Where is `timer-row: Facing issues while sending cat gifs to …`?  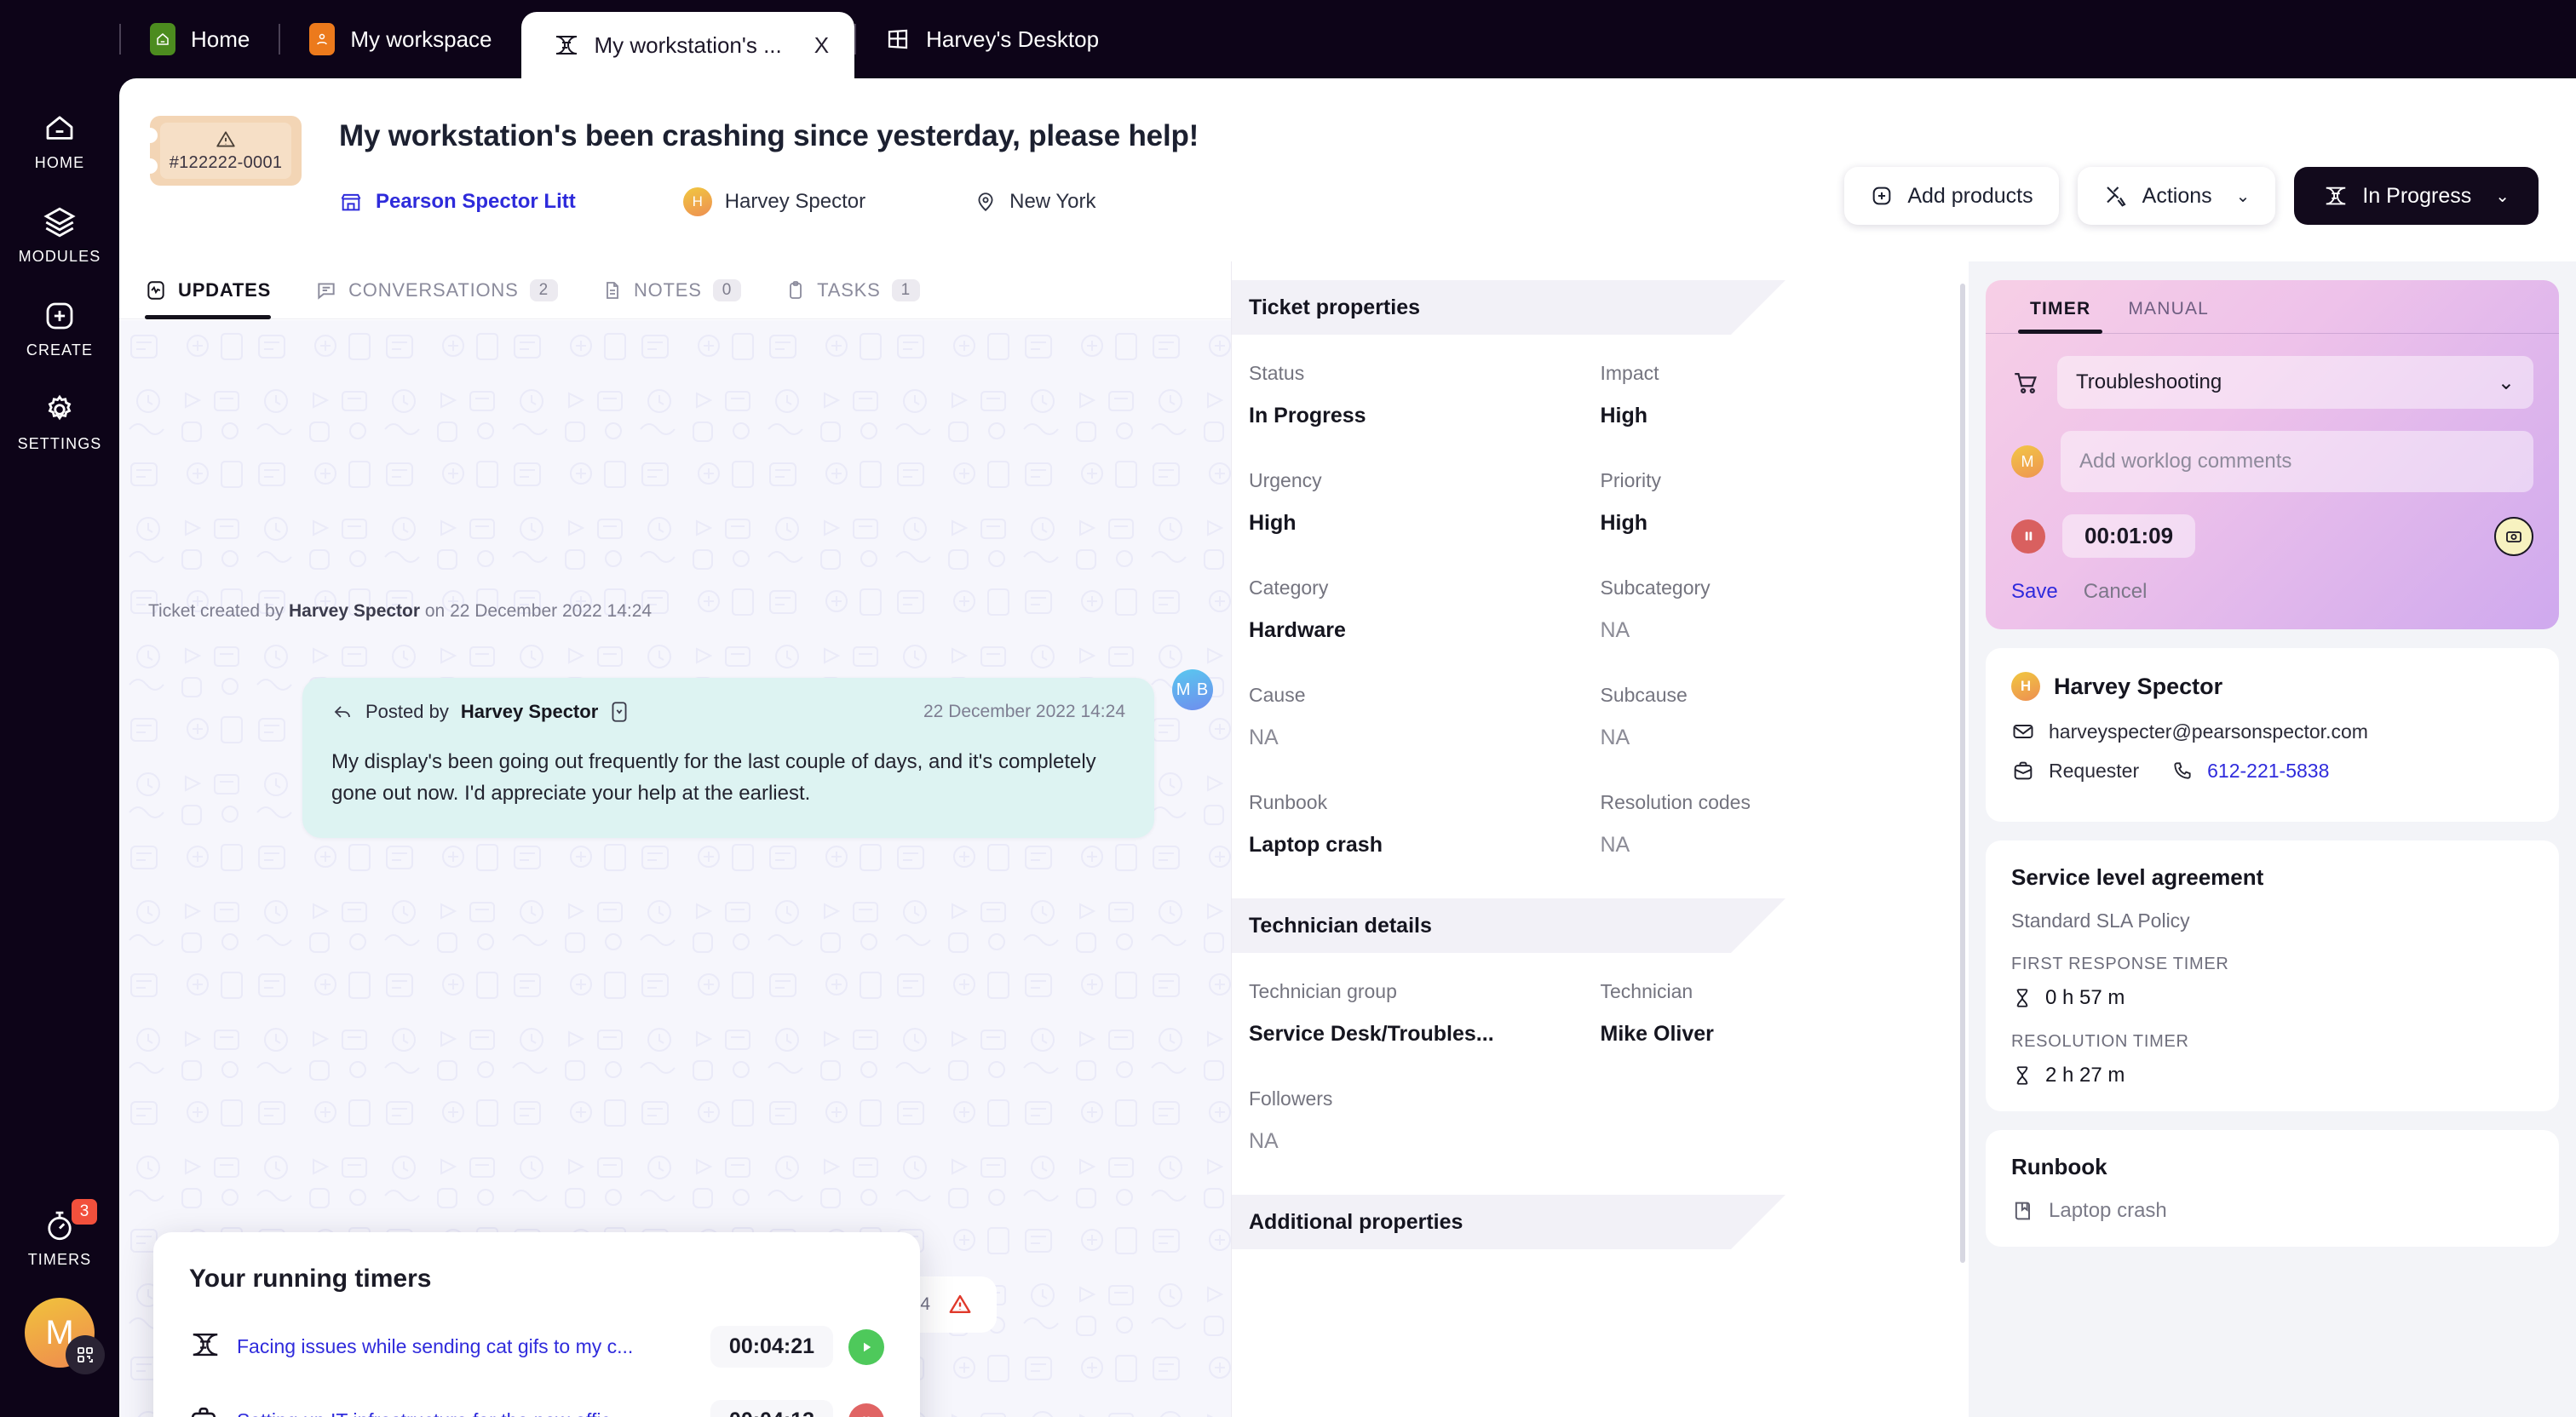
timer-row: Facing issues while sending cat gifs to … is located at coordinates (536, 1347).